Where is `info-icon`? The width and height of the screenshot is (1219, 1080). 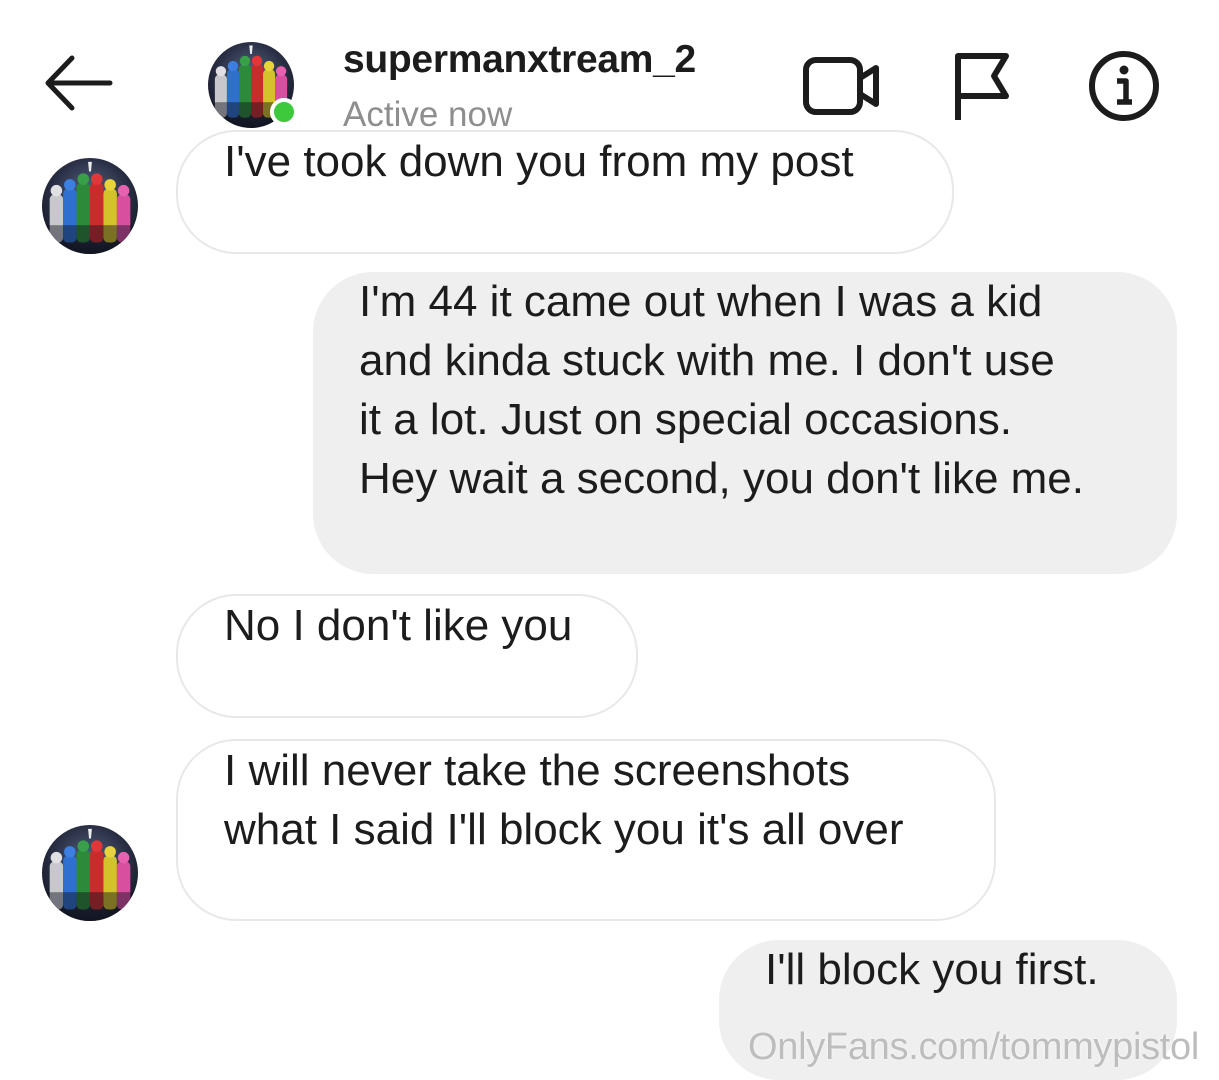
info-icon is located at coordinates (1124, 86).